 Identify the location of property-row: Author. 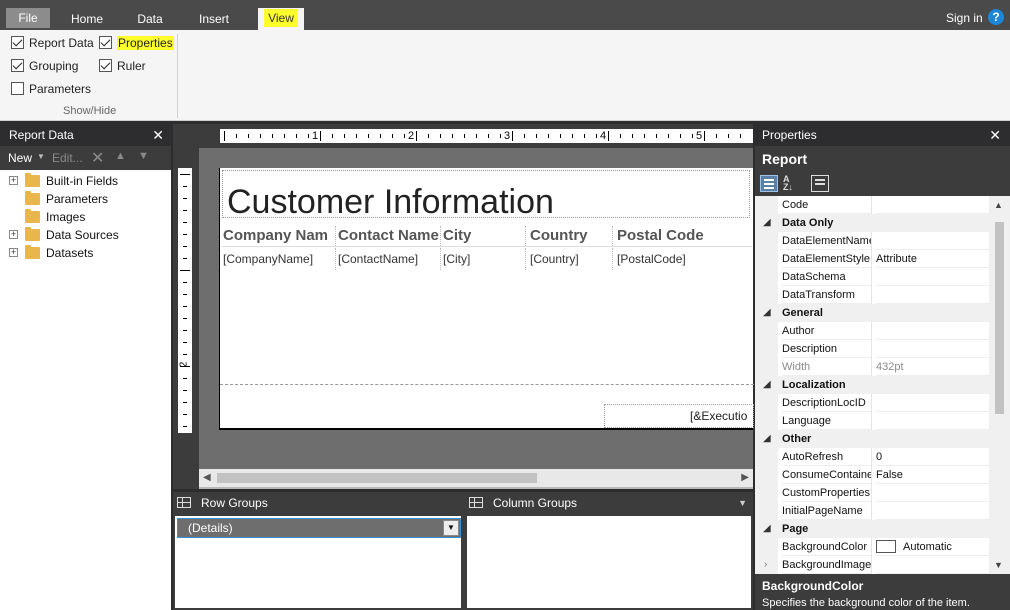
(872, 331).